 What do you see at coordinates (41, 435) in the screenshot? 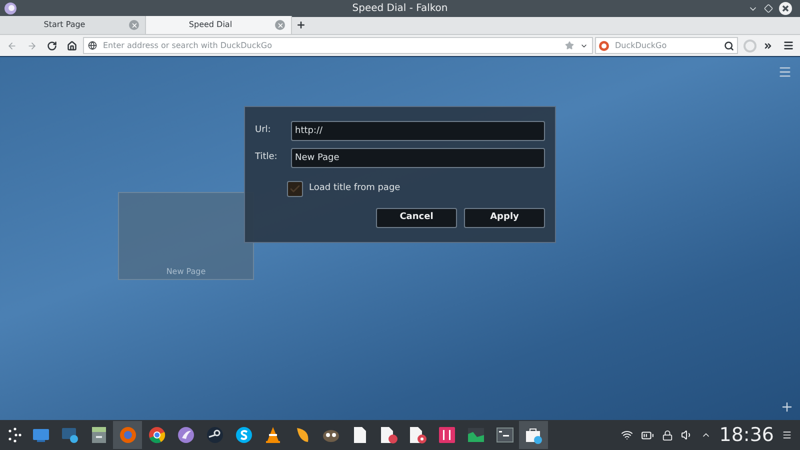
I see `desktop-icon` at bounding box center [41, 435].